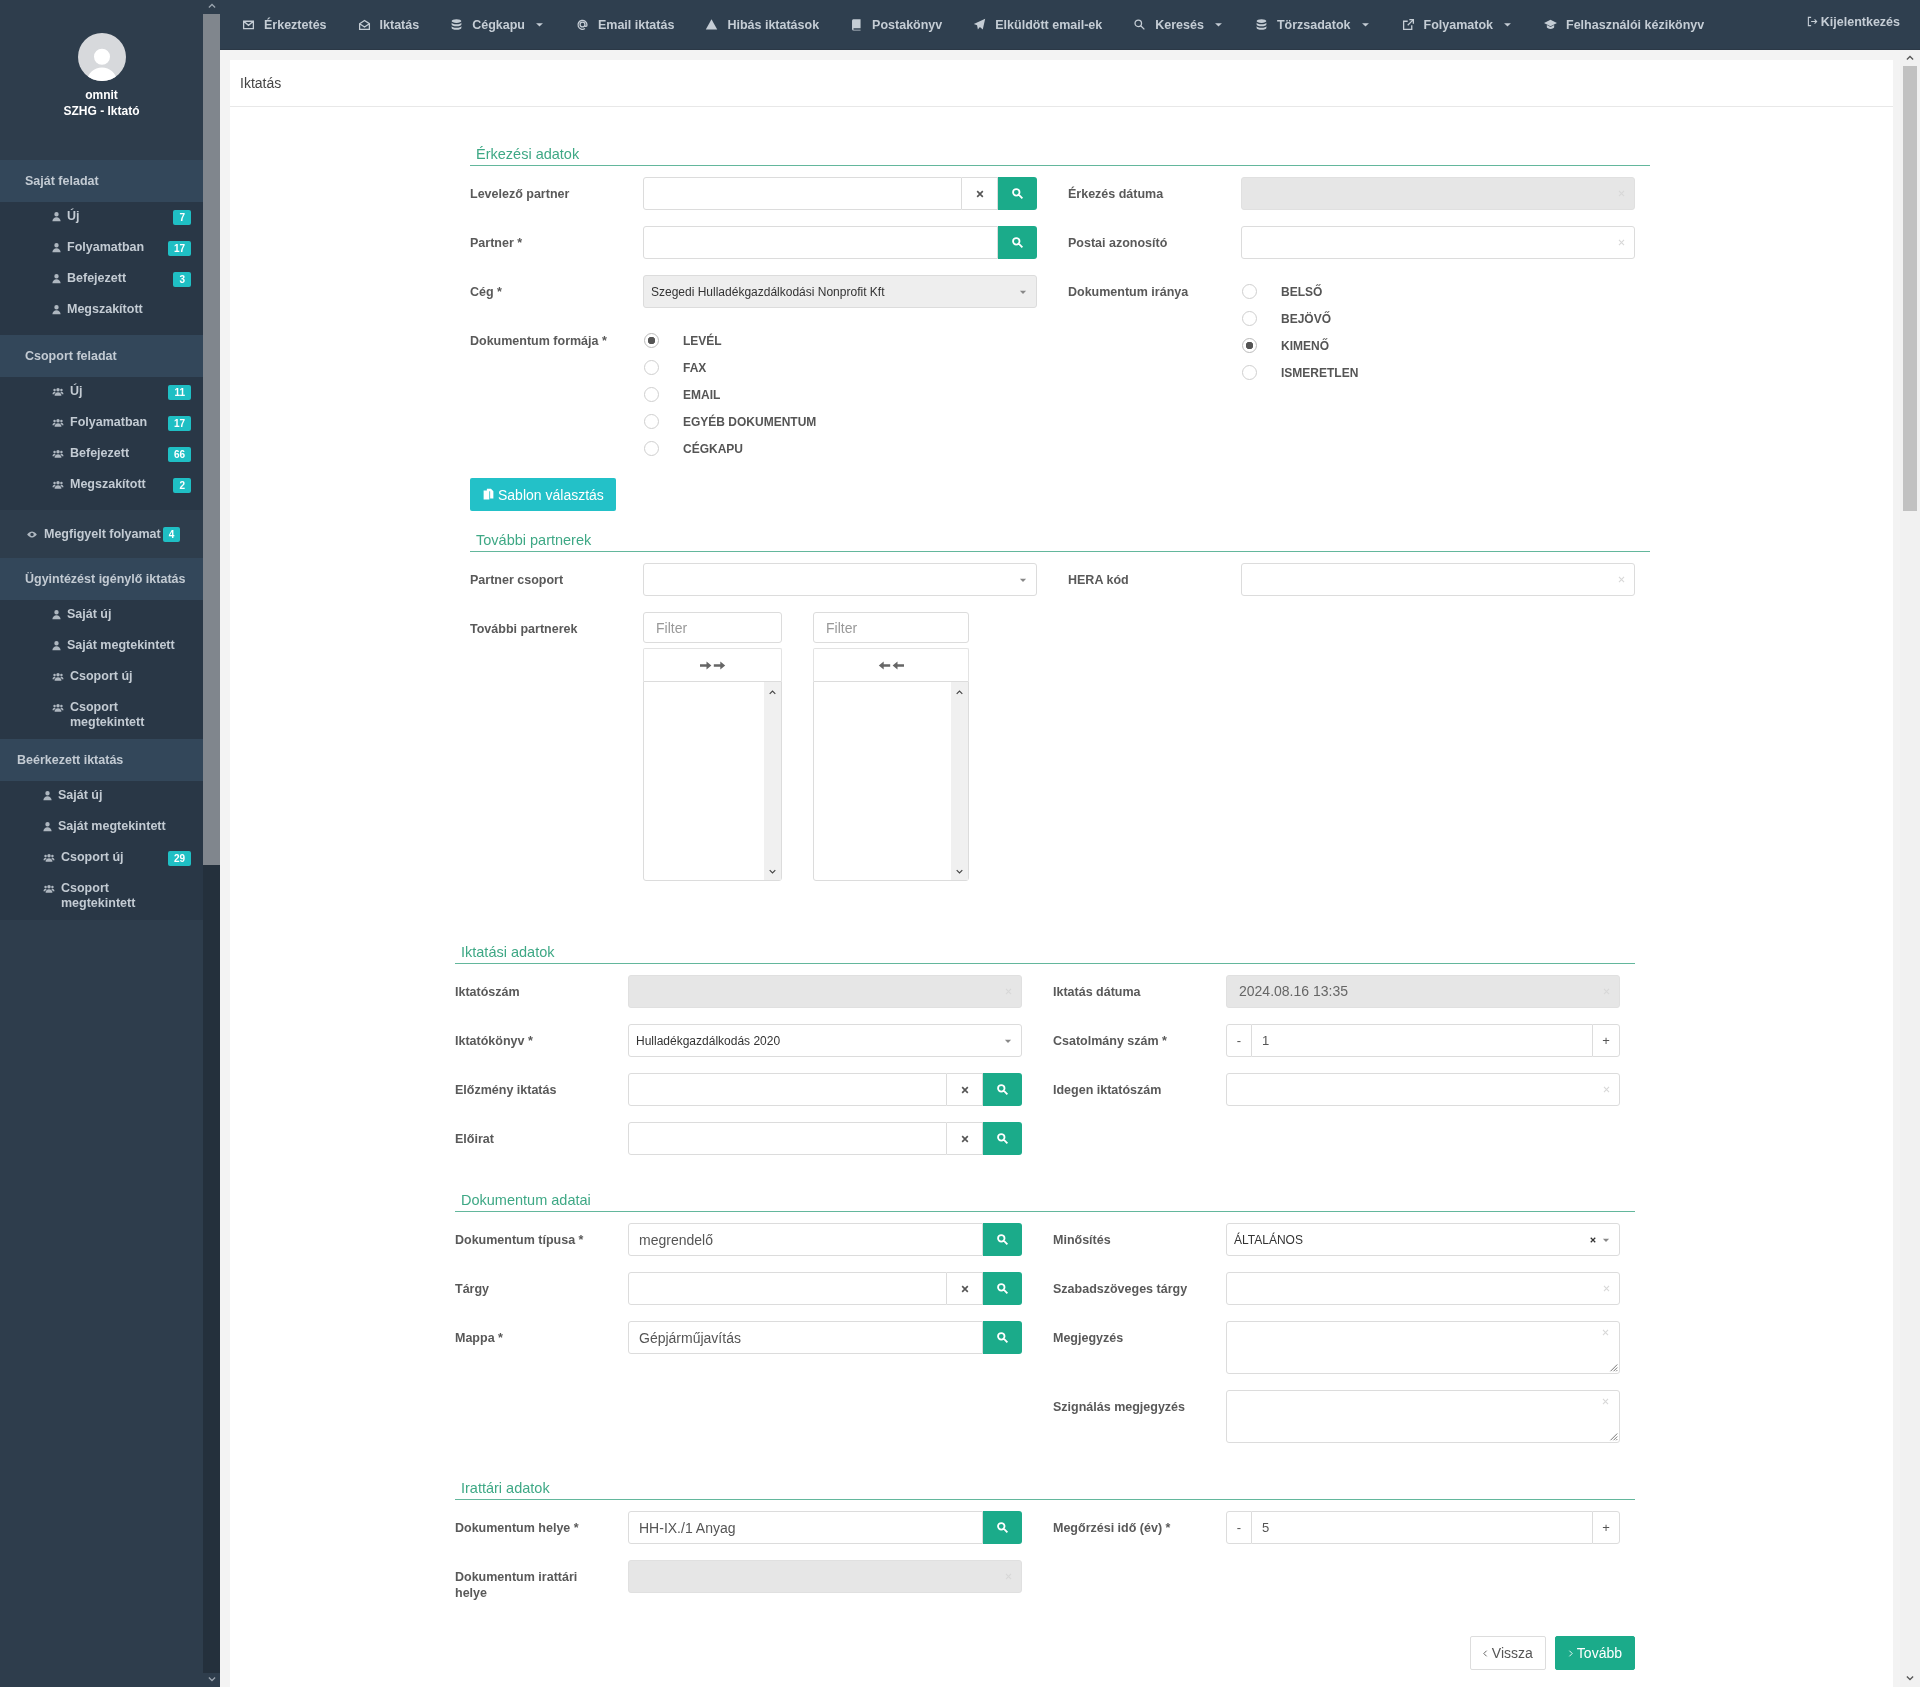  Describe the element at coordinates (1038, 24) in the screenshot. I see `nav-menu-item: Elküldött email-ek` at that location.